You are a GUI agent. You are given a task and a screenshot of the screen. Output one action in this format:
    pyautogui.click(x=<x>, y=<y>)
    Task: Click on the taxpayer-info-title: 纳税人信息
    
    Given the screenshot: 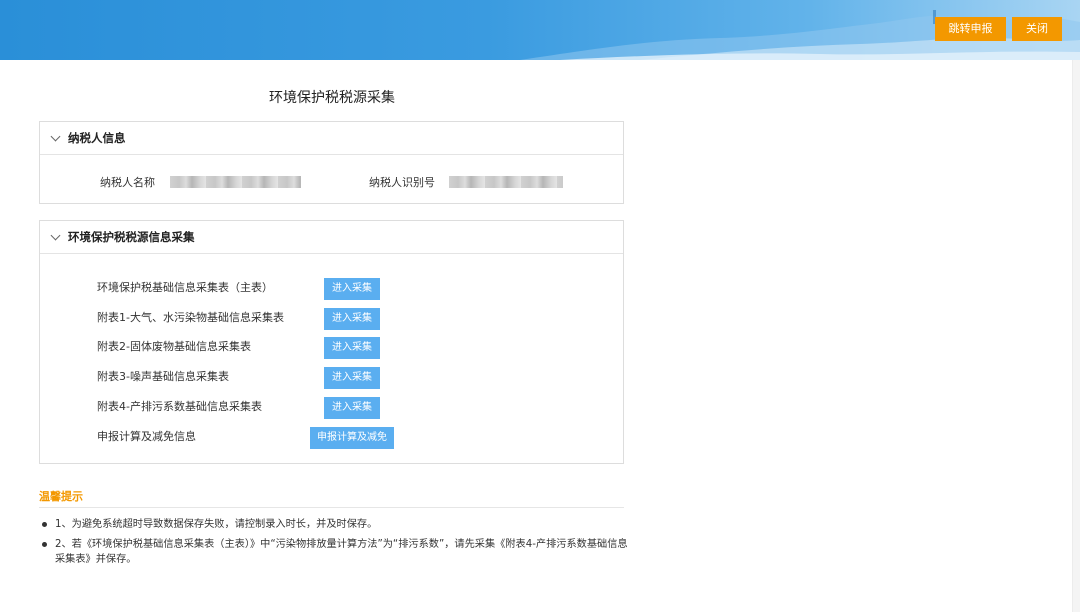 What is the action you would take?
    pyautogui.click(x=97, y=138)
    